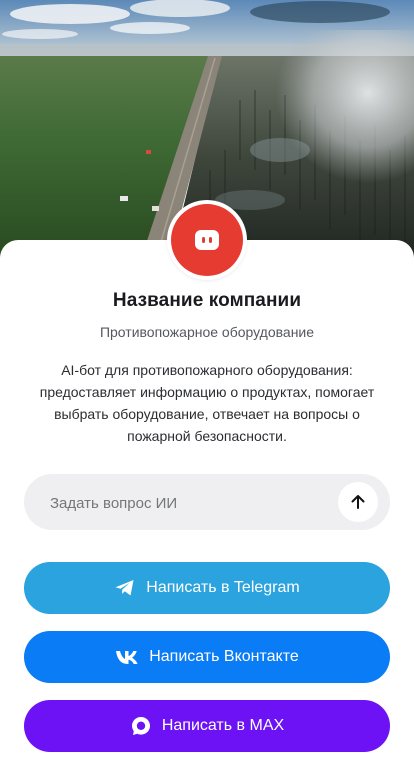 The image size is (414, 770). What do you see at coordinates (223, 725) in the screenshot?
I see `write-max-label: Написать в MAX` at bounding box center [223, 725].